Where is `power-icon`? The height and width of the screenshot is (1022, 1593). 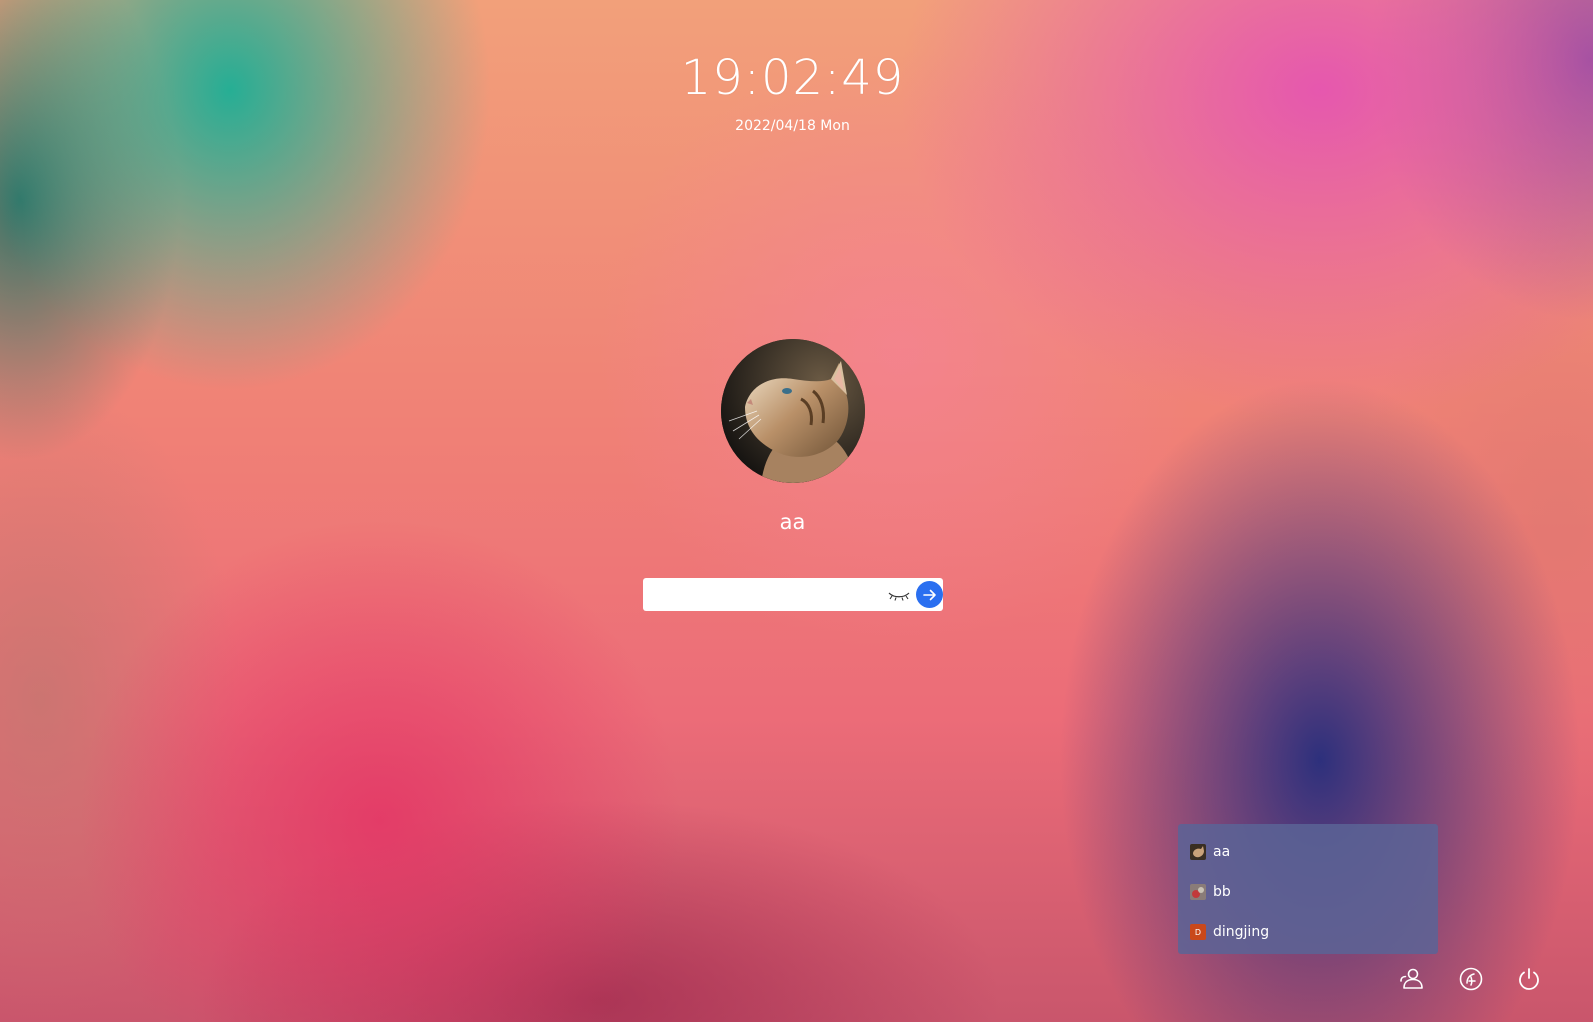
power-icon is located at coordinates (1529, 979).